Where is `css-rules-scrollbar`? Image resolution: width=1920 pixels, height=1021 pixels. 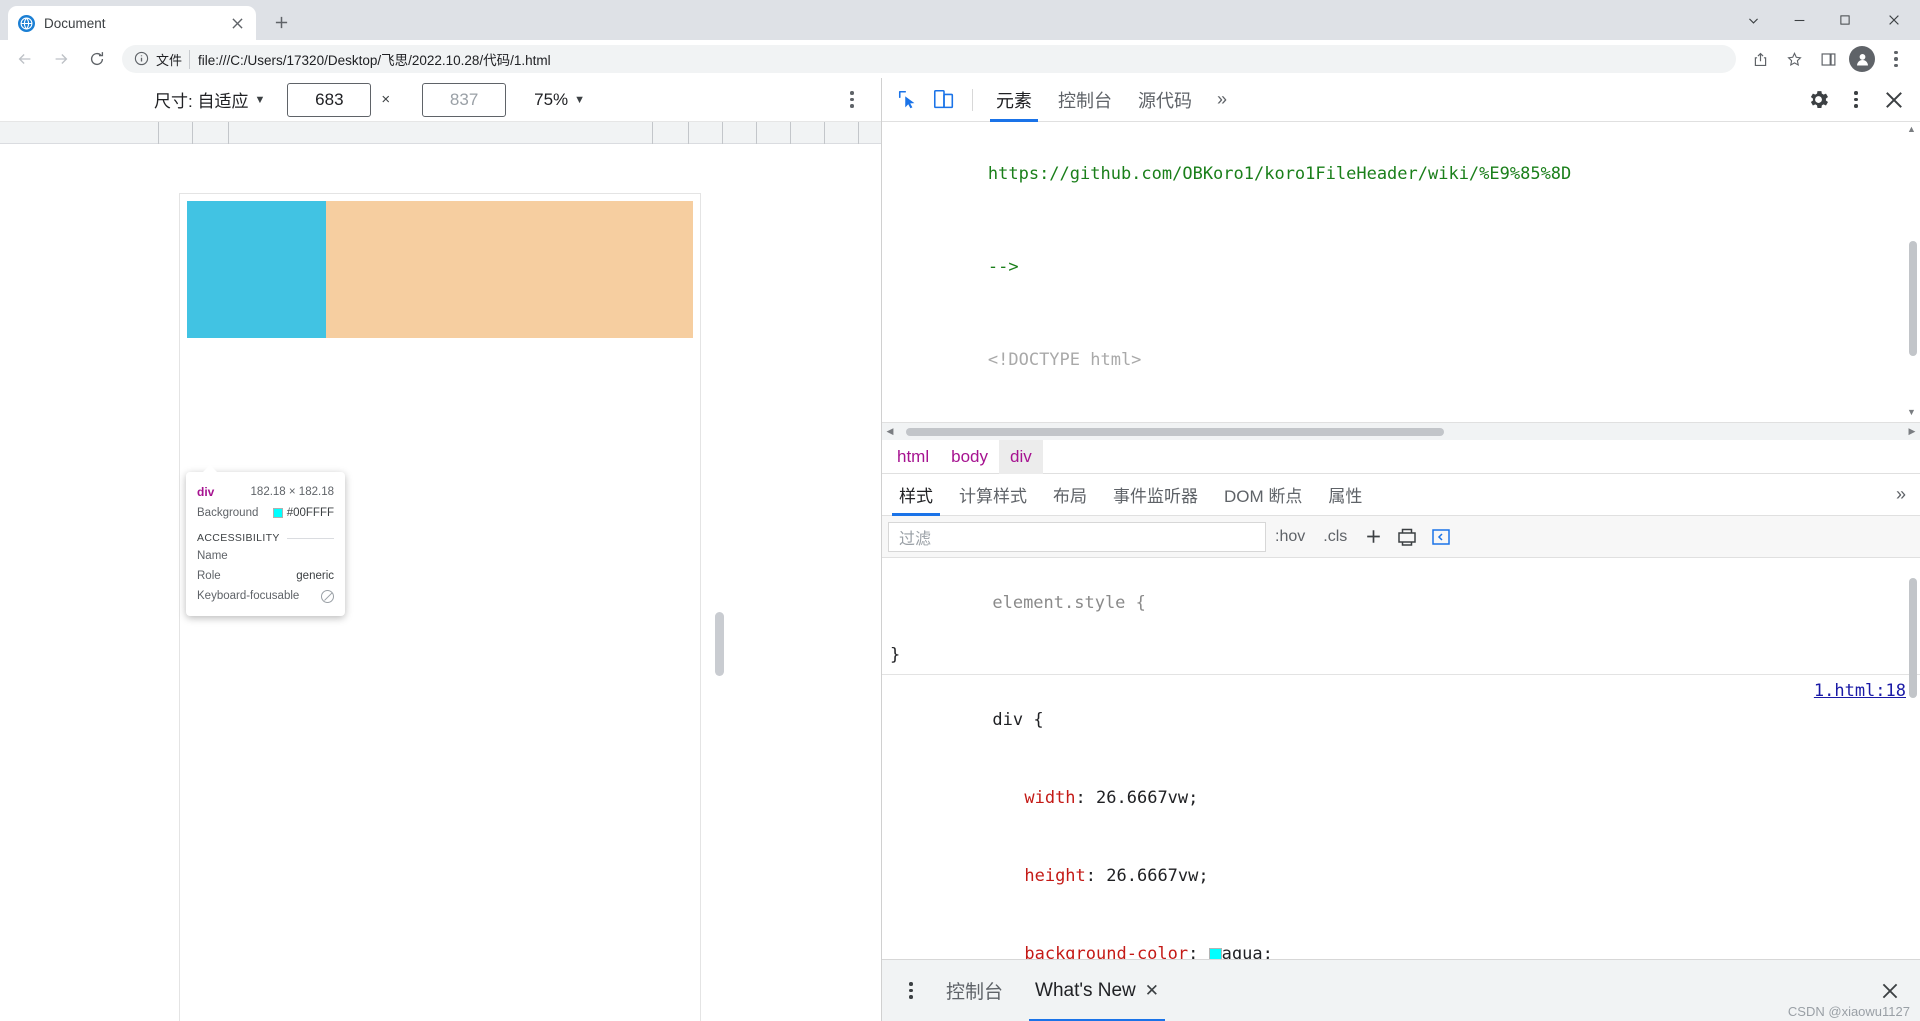
css-rules-scrollbar is located at coordinates (1913, 789).